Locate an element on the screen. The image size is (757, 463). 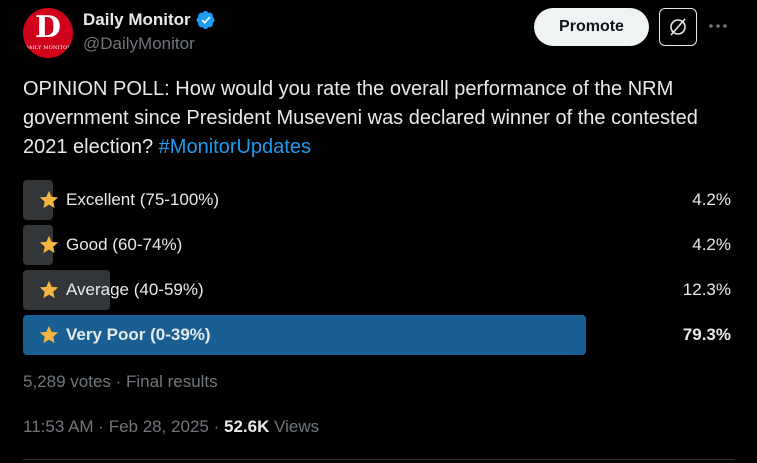
more-horizontal-icon is located at coordinates (718, 26).